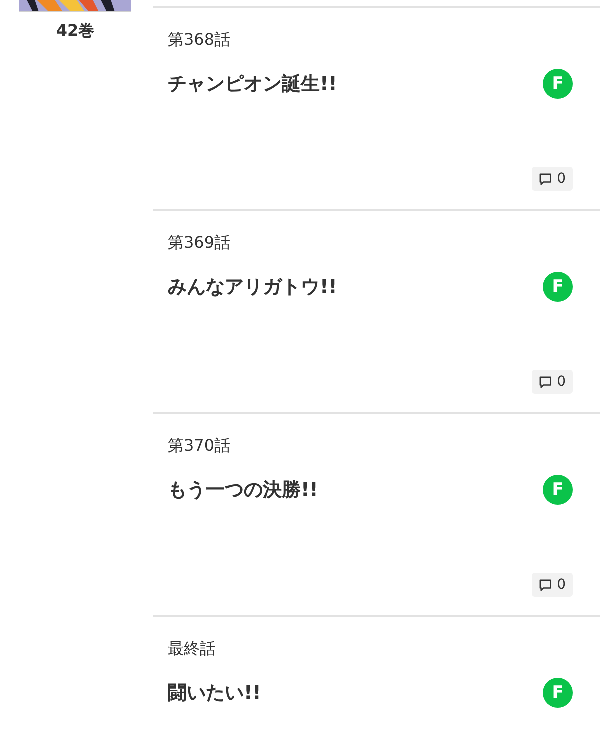 This screenshot has width=600, height=750. Describe the element at coordinates (200, 40) in the screenshot. I see `episode-number: 第368話` at that location.